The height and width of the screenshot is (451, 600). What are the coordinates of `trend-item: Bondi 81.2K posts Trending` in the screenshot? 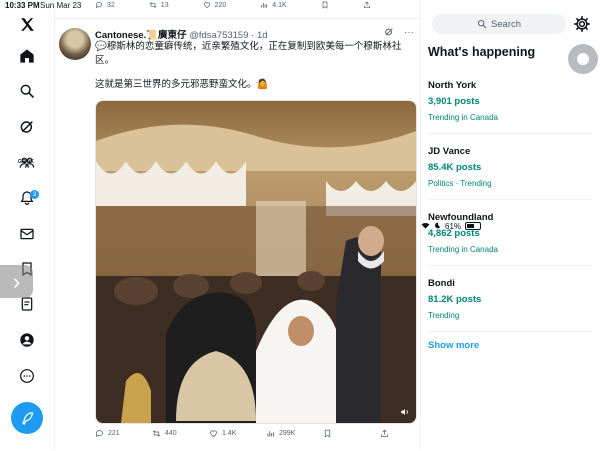 It's located at (510, 299).